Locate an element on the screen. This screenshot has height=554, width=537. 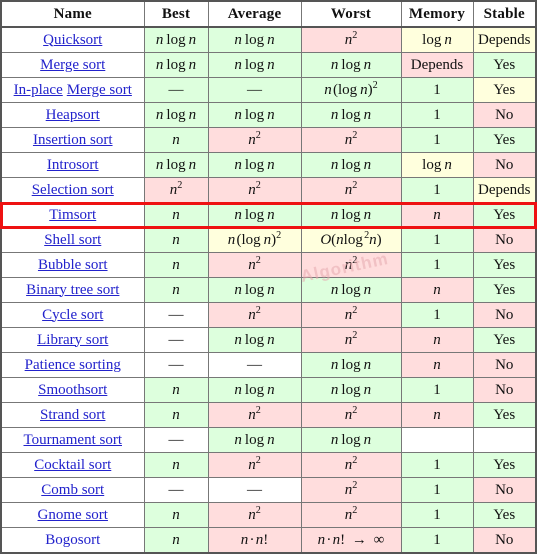
algorithm-link: Strand sort is located at coordinates (72, 415).